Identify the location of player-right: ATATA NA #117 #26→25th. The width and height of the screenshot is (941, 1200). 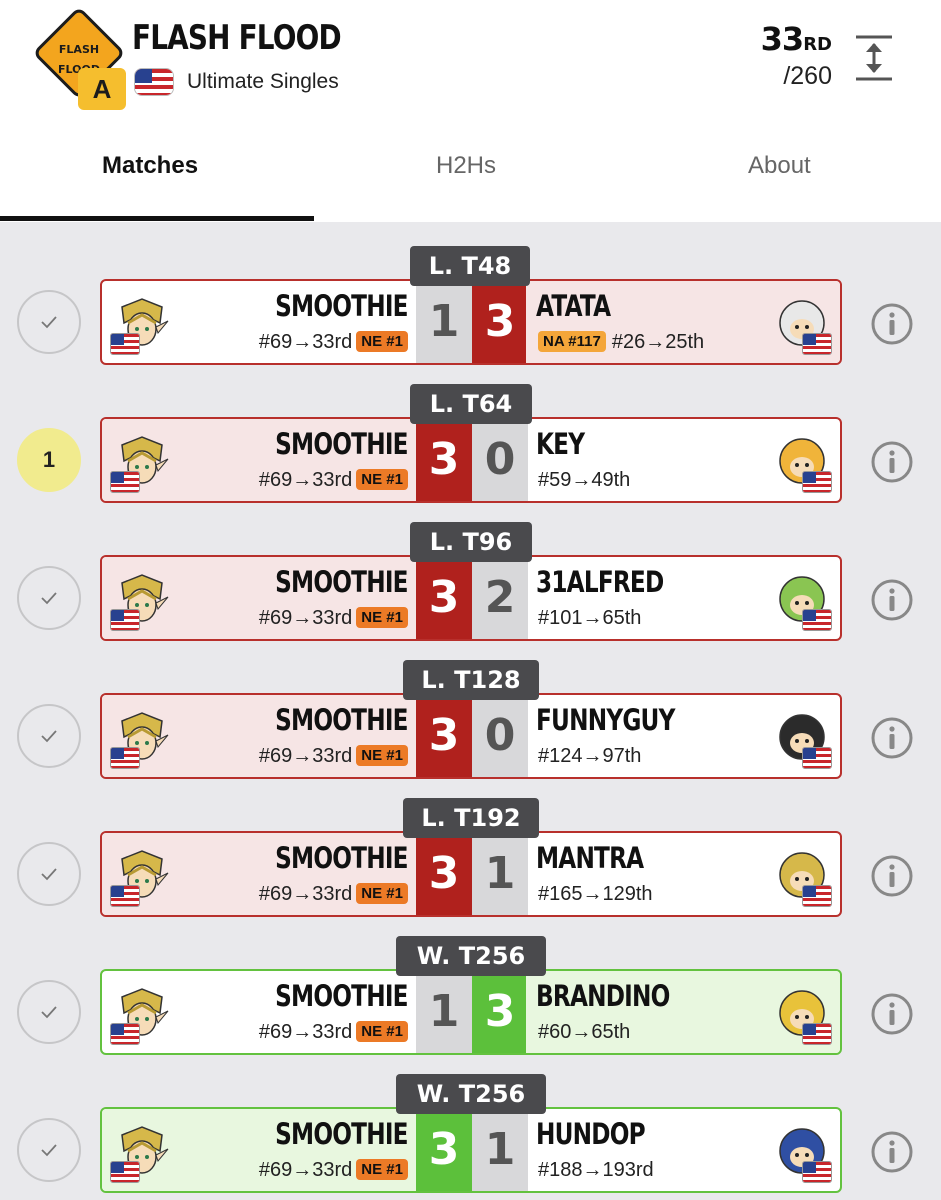
(683, 322).